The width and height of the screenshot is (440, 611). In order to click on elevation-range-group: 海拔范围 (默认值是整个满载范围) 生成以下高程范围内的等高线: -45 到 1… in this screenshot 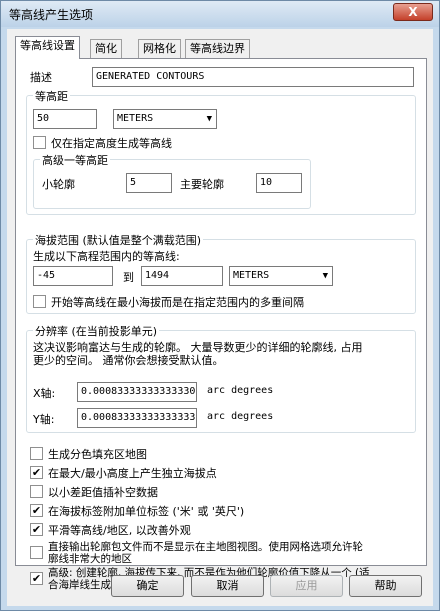, I will do `click(221, 273)`.